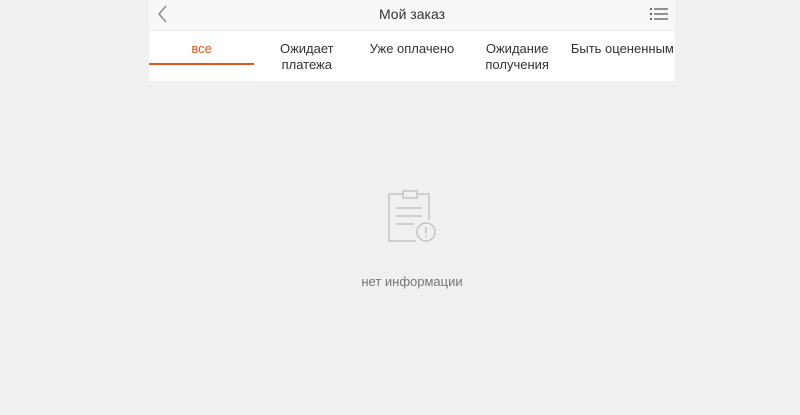 The height and width of the screenshot is (415, 800). Describe the element at coordinates (412, 216) in the screenshot. I see `document-alert-icon` at that location.